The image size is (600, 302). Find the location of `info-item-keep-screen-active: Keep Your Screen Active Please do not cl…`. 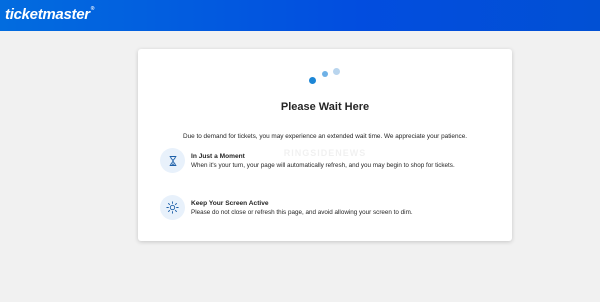

info-item-keep-screen-active: Keep Your Screen Active Please do not cl… is located at coordinates (330, 209).